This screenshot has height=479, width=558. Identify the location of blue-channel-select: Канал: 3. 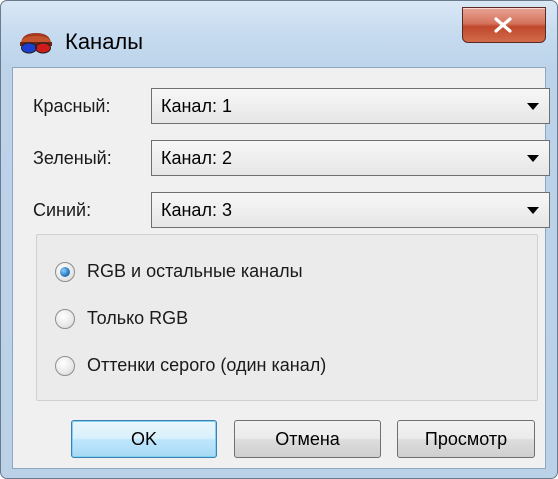
(350, 210).